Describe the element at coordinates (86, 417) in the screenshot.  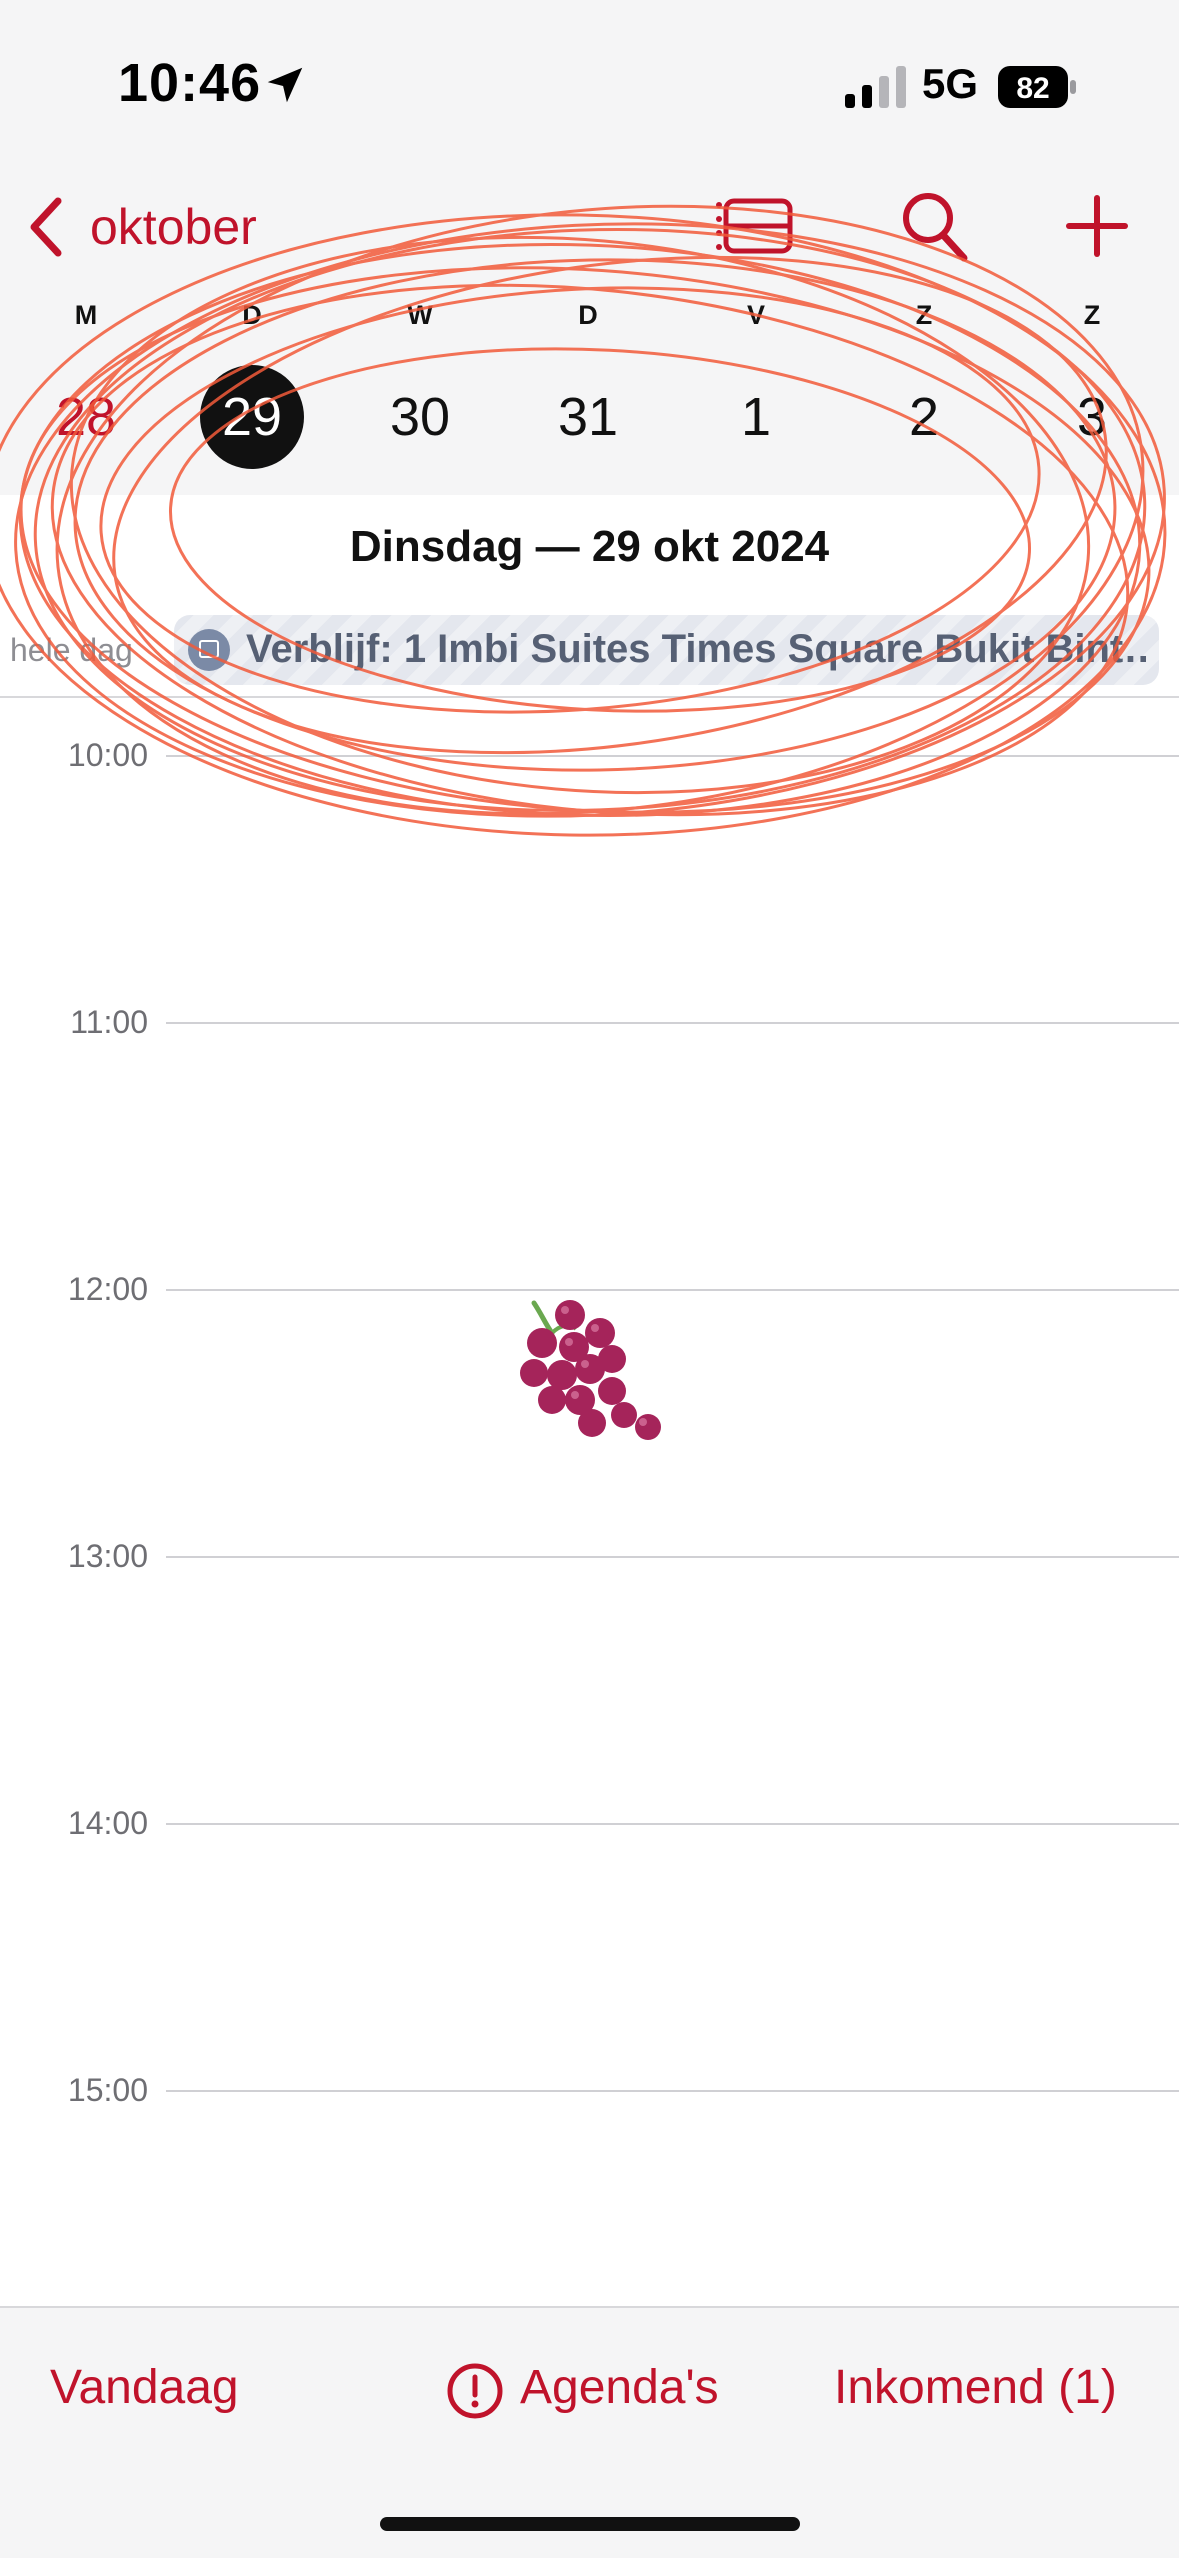
I see `day-cell: 28` at that location.